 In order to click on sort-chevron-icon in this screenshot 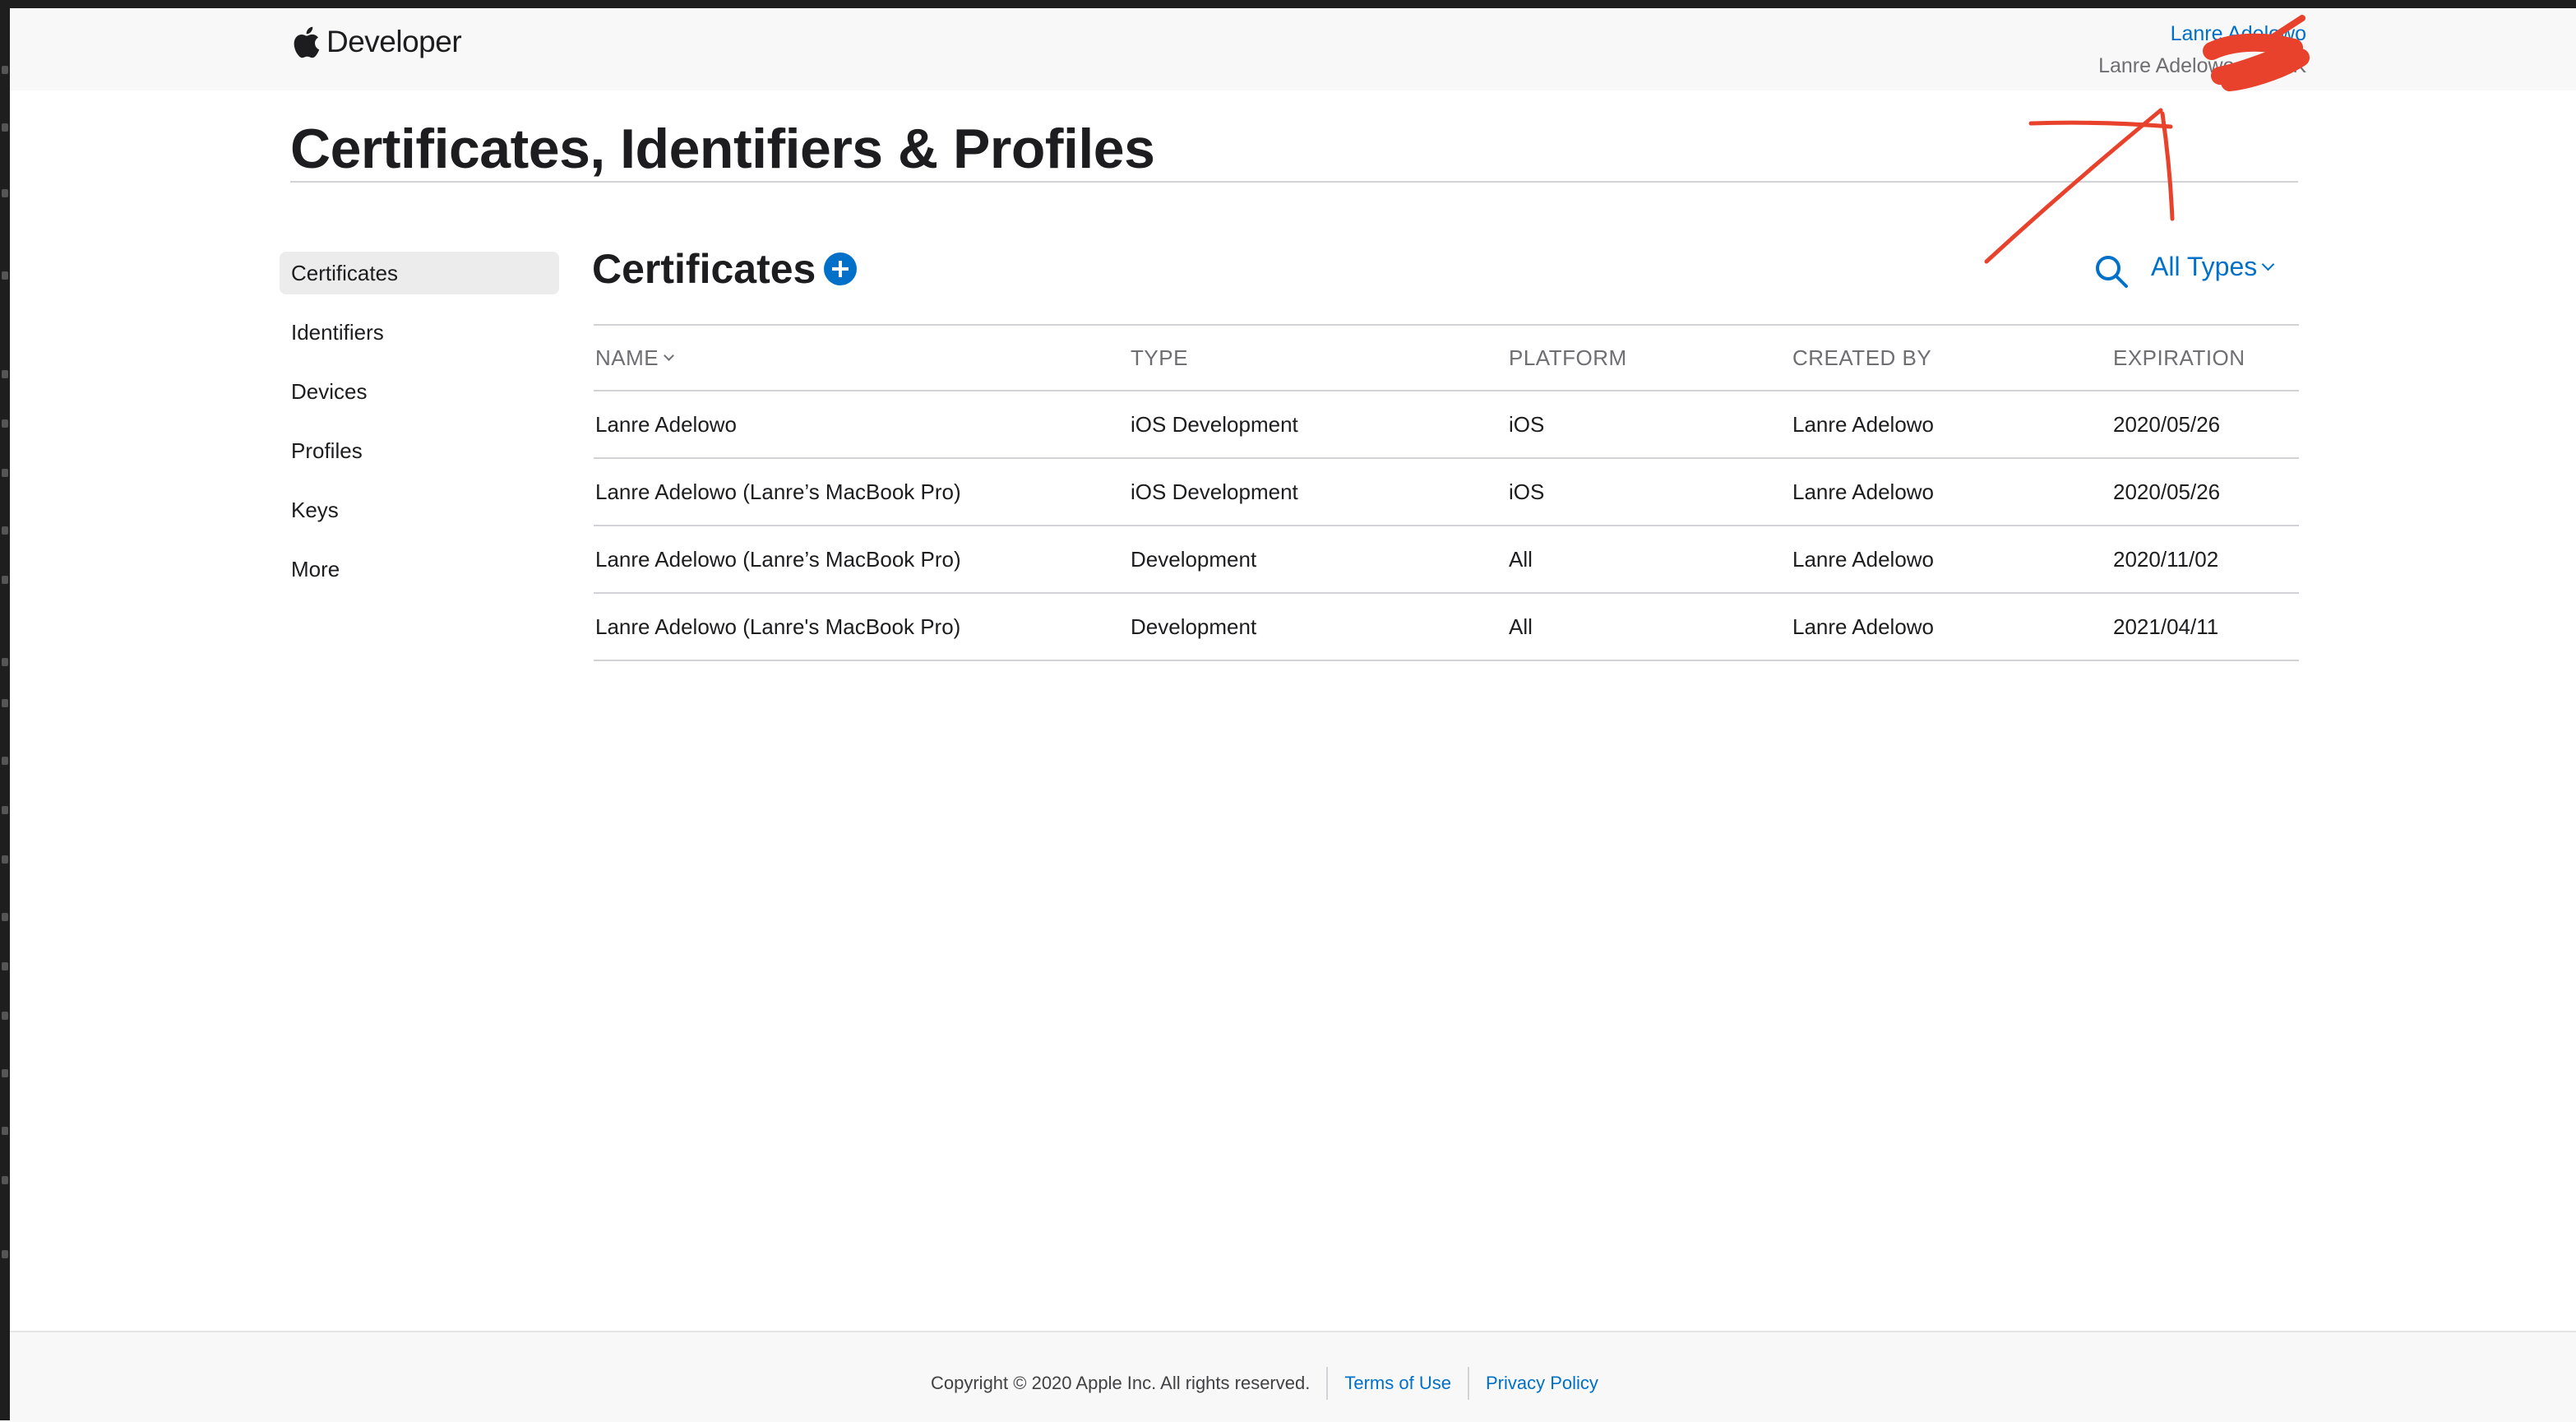, I will do `click(669, 355)`.